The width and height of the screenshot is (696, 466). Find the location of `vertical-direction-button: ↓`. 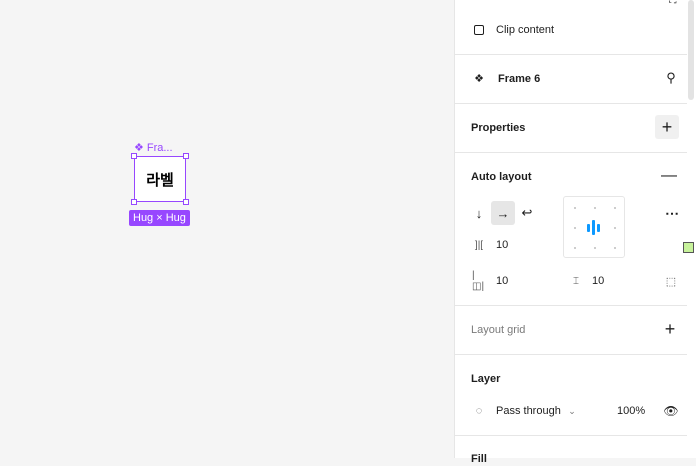

vertical-direction-button: ↓ is located at coordinates (479, 213).